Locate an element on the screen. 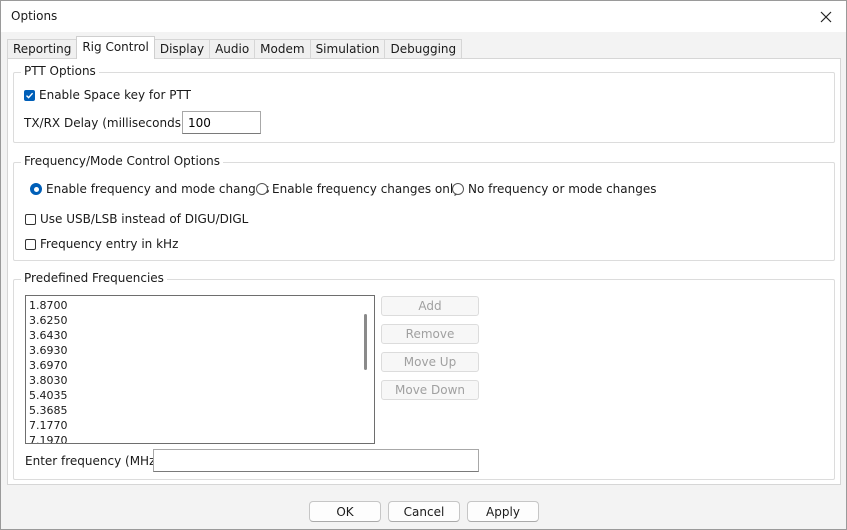  radio-dot is located at coordinates (36, 189).